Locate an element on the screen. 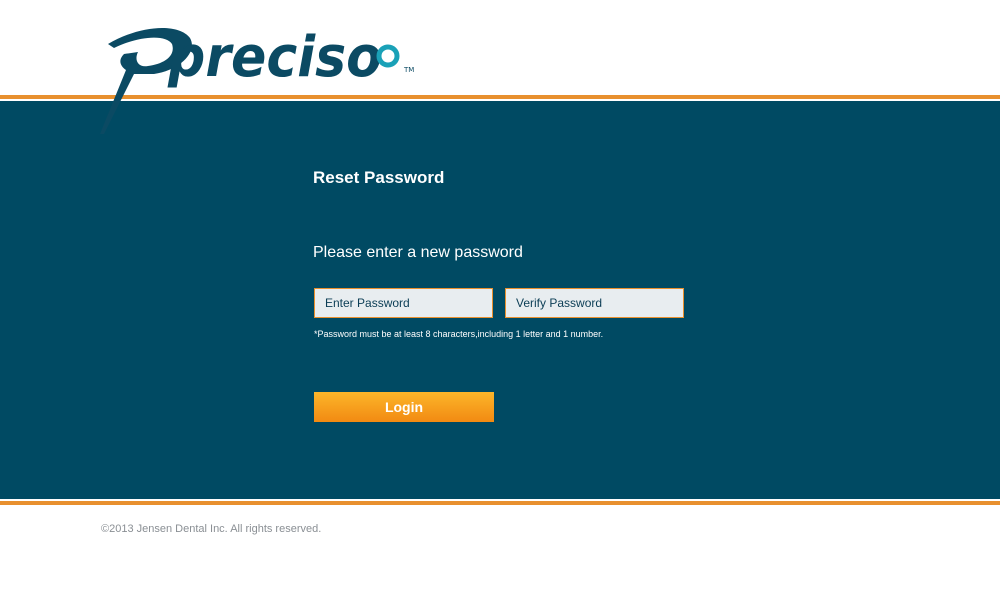 The image size is (1000, 590). verify-password-input is located at coordinates (594, 303).